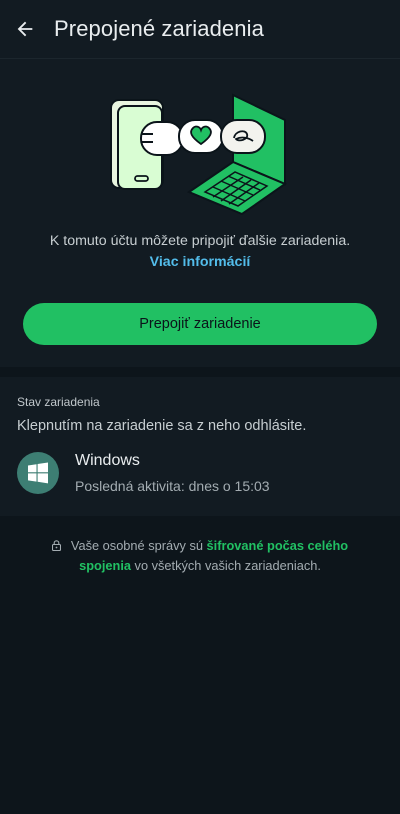  What do you see at coordinates (159, 28) in the screenshot?
I see `page-title: Prepojené zariadenia` at bounding box center [159, 28].